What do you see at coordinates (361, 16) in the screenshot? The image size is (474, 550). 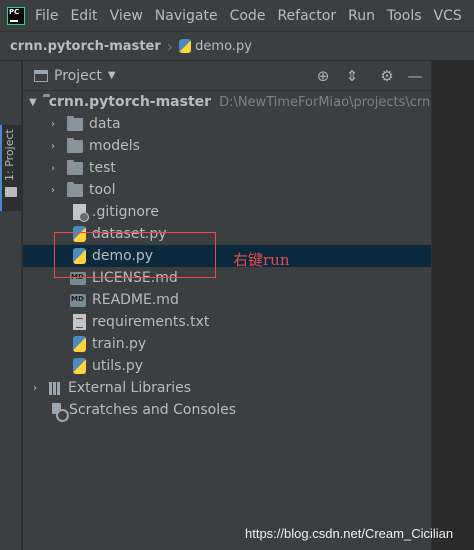 I see `menu-run: Run` at bounding box center [361, 16].